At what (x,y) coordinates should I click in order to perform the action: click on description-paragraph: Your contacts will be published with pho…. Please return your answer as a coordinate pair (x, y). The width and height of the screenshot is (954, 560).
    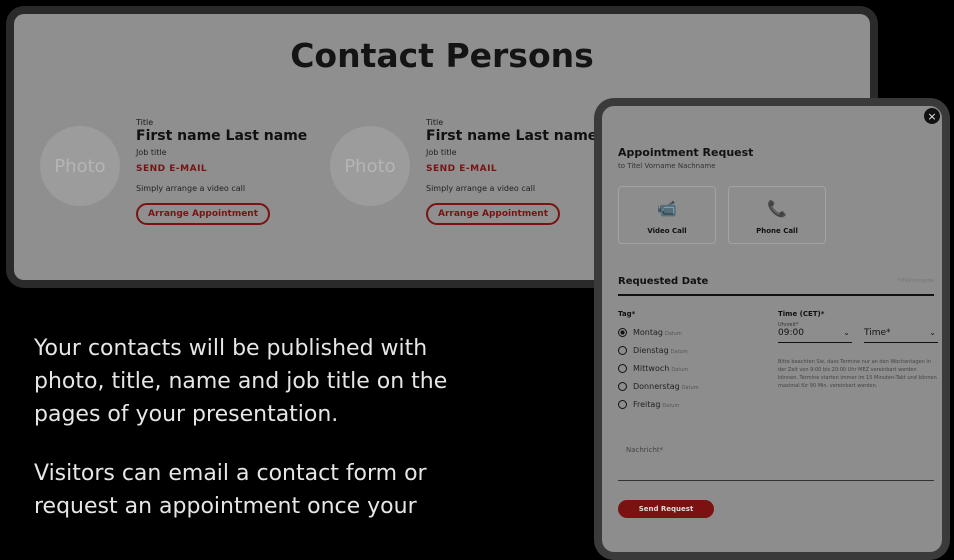
    Looking at the image, I should click on (241, 381).